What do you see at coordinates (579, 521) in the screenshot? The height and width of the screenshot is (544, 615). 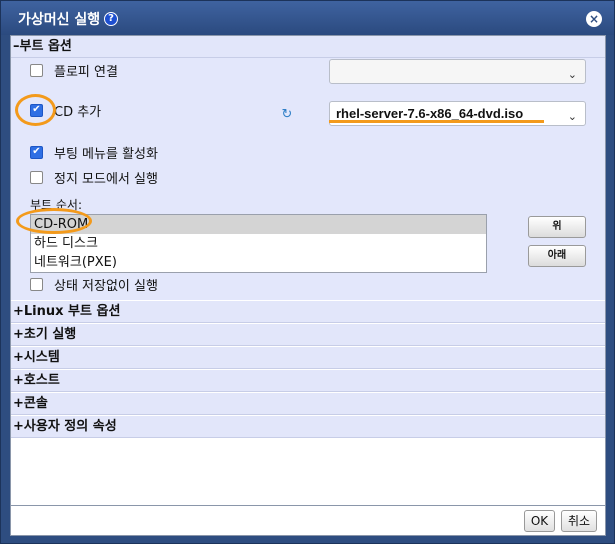 I see `cancel-button: 취소` at bounding box center [579, 521].